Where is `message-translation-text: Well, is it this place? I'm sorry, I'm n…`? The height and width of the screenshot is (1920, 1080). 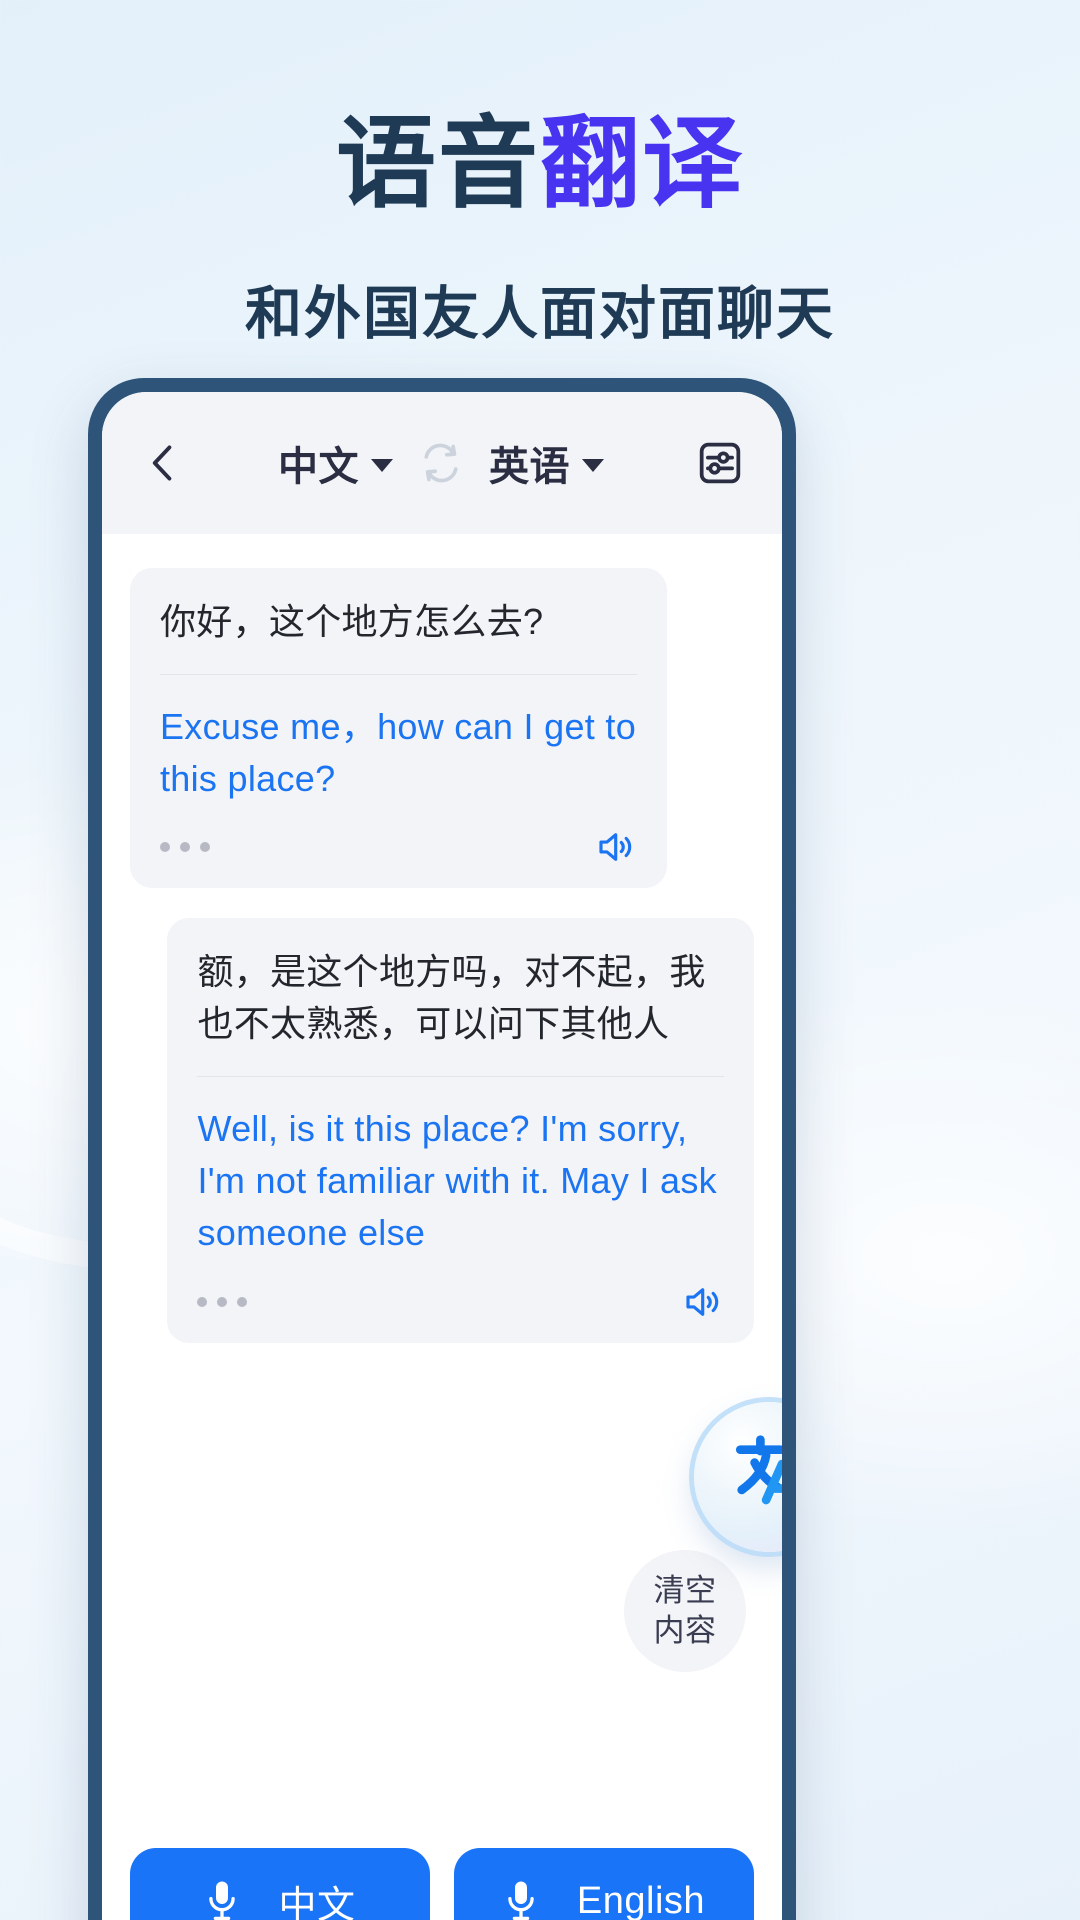 message-translation-text: Well, is it this place? I'm sorry, I'm n… is located at coordinates (457, 1180).